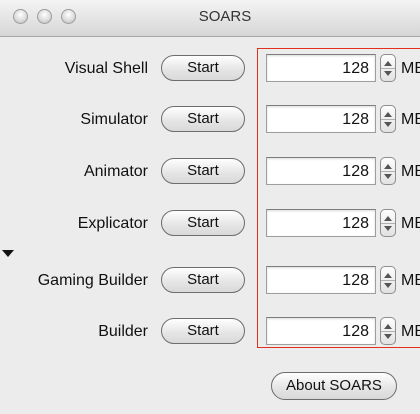 The height and width of the screenshot is (414, 420). What do you see at coordinates (112, 223) in the screenshot?
I see `row-label: Explicator` at bounding box center [112, 223].